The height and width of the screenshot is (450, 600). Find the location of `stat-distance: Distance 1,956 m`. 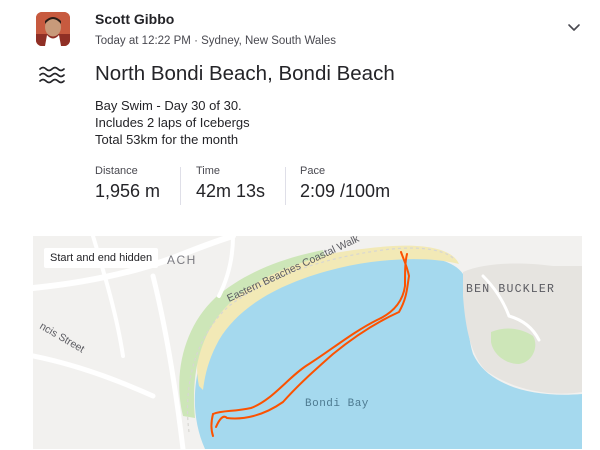

stat-distance: Distance 1,956 m is located at coordinates (127, 183).